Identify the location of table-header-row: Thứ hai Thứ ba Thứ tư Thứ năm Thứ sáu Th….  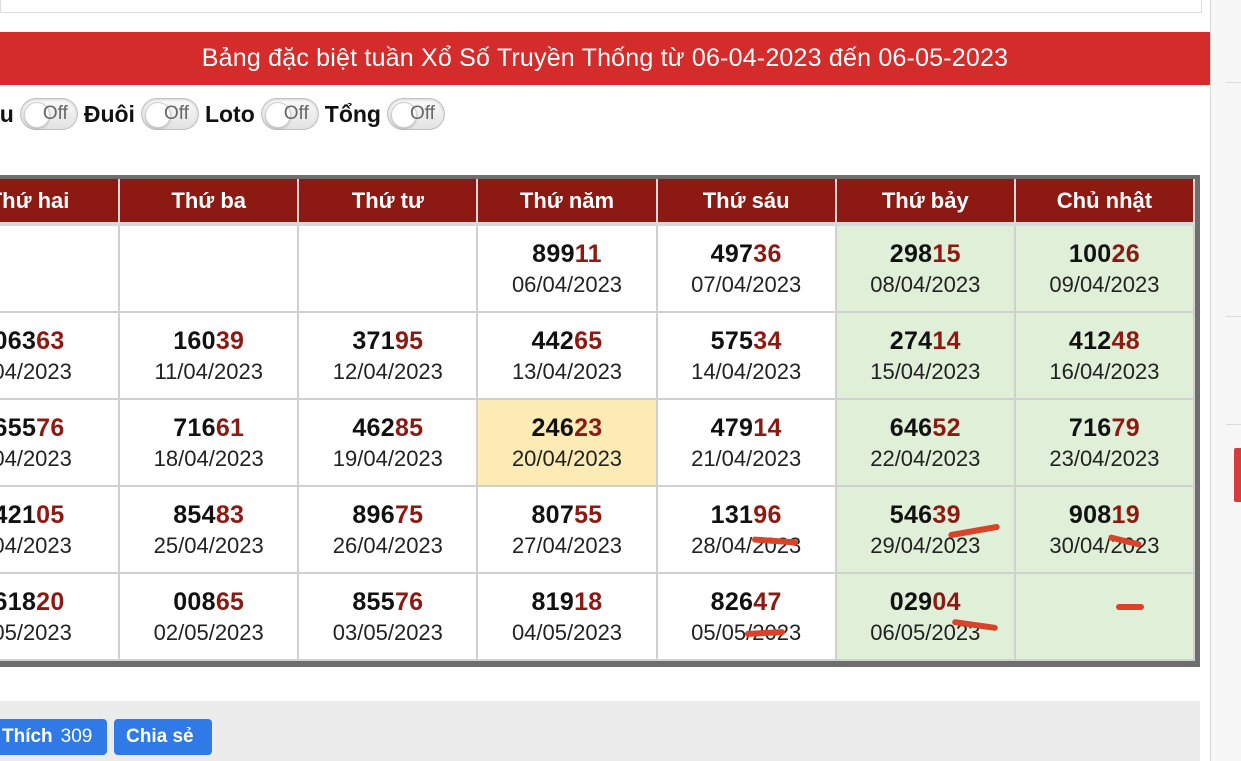
(598, 202).